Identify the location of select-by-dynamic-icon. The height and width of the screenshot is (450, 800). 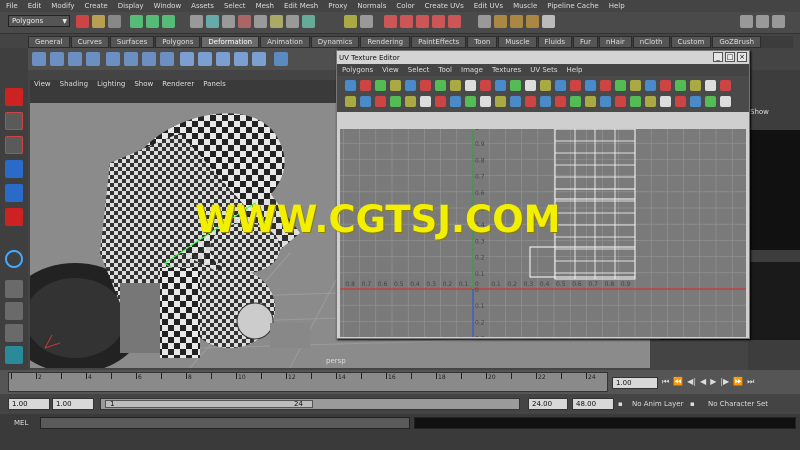
(276, 21).